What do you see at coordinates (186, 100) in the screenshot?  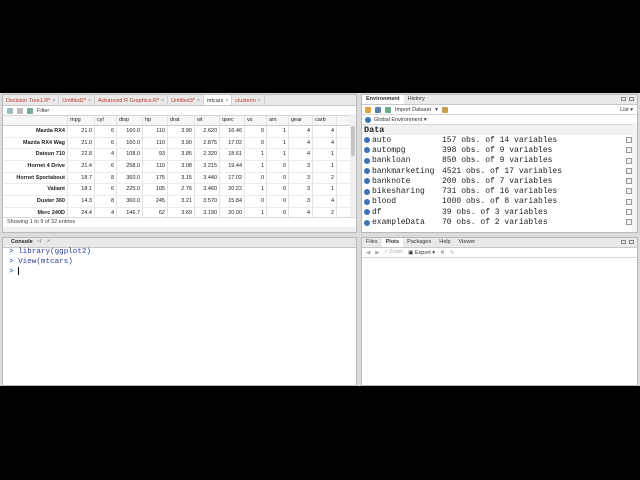 I see `editor-tab: Untitled3* ×` at bounding box center [186, 100].